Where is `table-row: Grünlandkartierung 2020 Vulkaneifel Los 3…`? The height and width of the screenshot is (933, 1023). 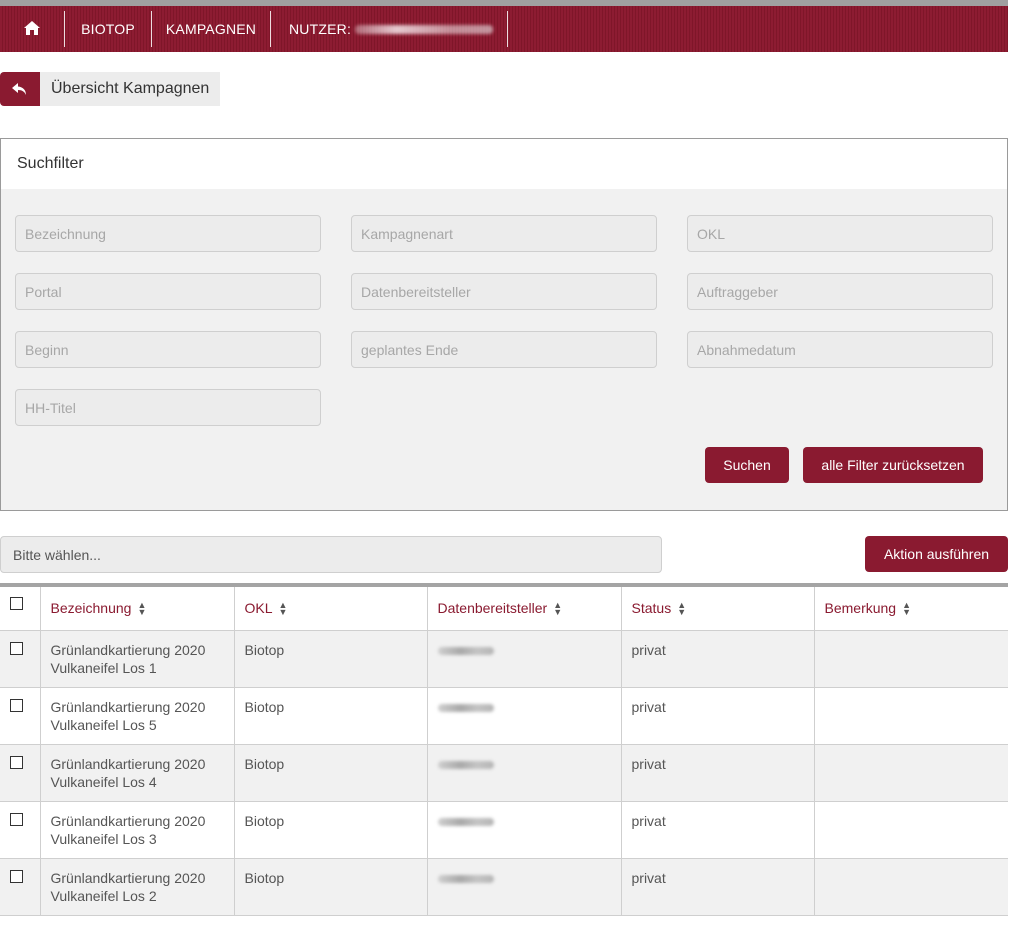 table-row: Grünlandkartierung 2020 Vulkaneifel Los 3… is located at coordinates (504, 829).